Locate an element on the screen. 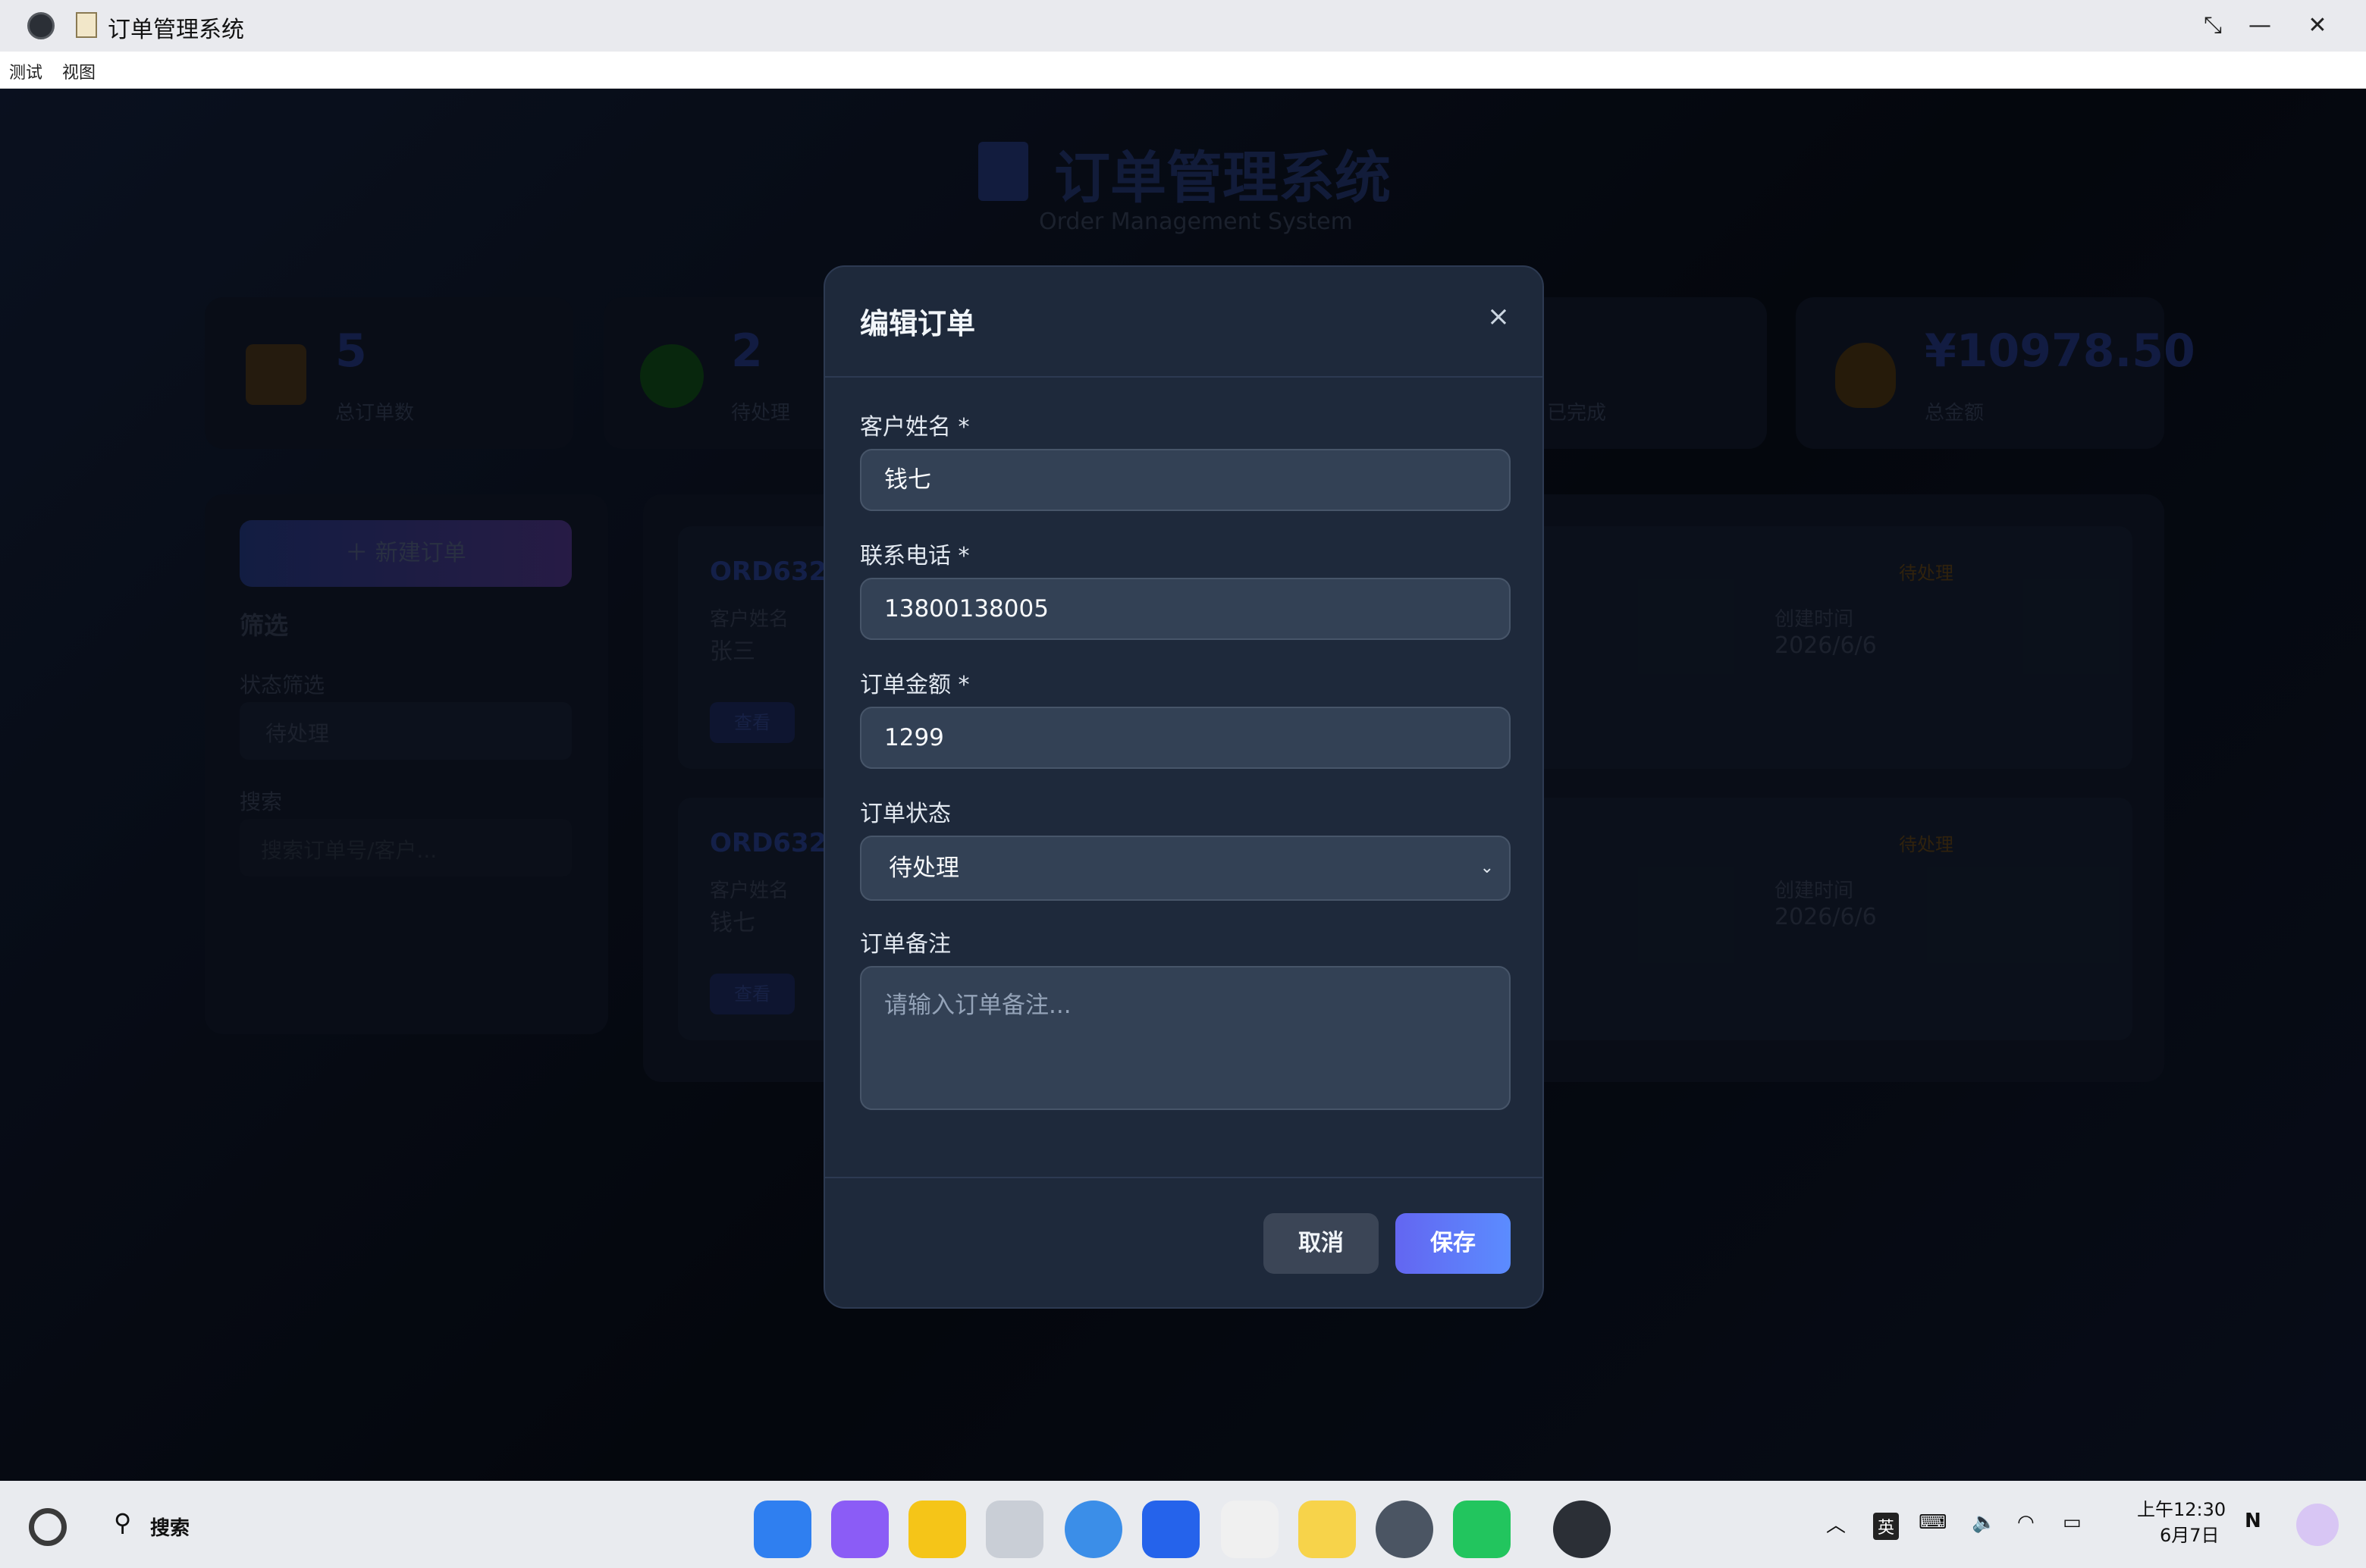  menu-bar: 测试 视图 is located at coordinates (1183, 71).